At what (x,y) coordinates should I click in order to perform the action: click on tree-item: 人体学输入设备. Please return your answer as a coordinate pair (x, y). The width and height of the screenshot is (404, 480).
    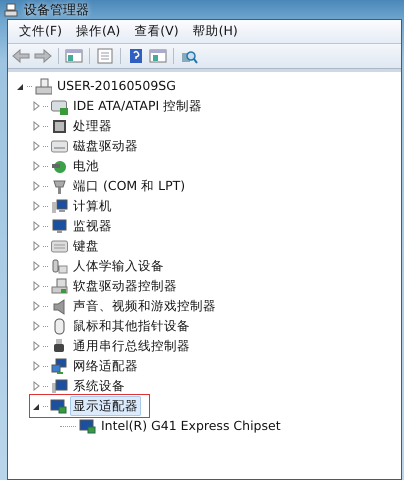
    Looking at the image, I should click on (118, 266).